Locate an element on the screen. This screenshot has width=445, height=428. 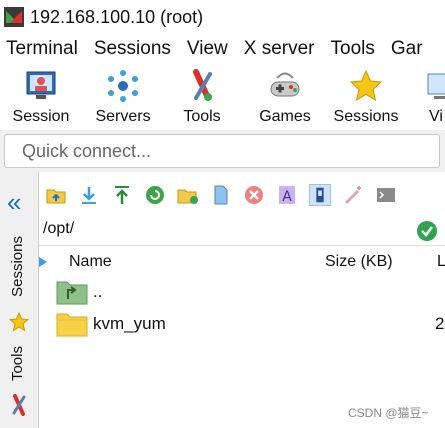
menu-xserver: X server is located at coordinates (279, 49).